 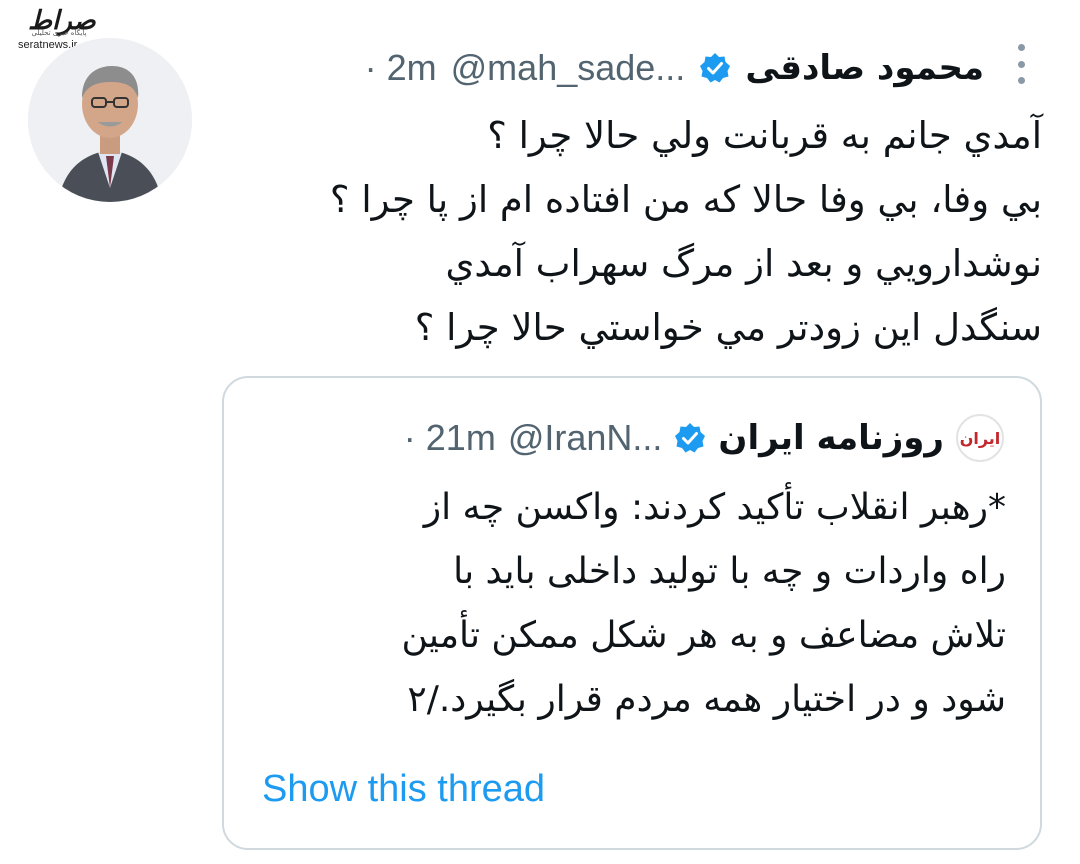 I want to click on tweet-header: محمود صادقی @mah_sade... · 2m, so click(x=674, y=68).